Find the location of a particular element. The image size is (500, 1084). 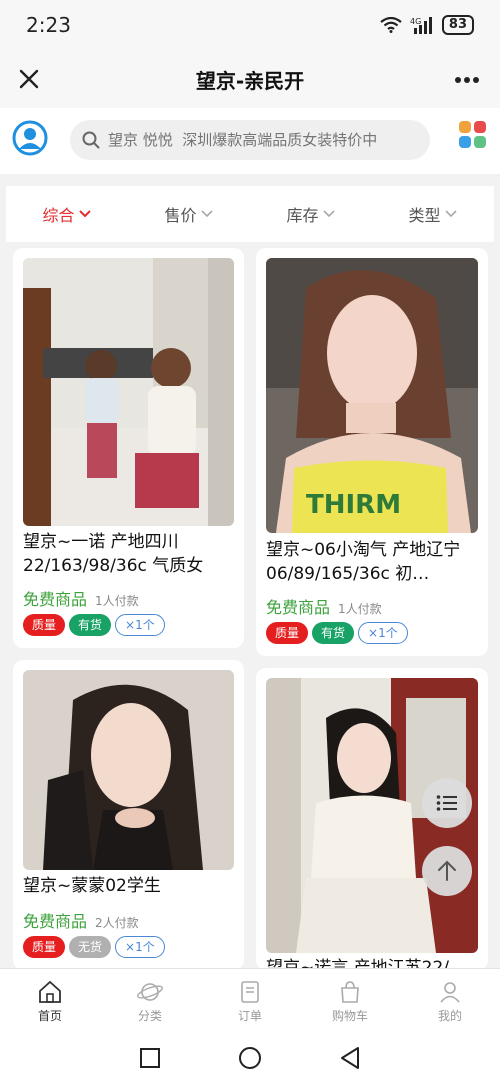

close-icon is located at coordinates (29, 79).